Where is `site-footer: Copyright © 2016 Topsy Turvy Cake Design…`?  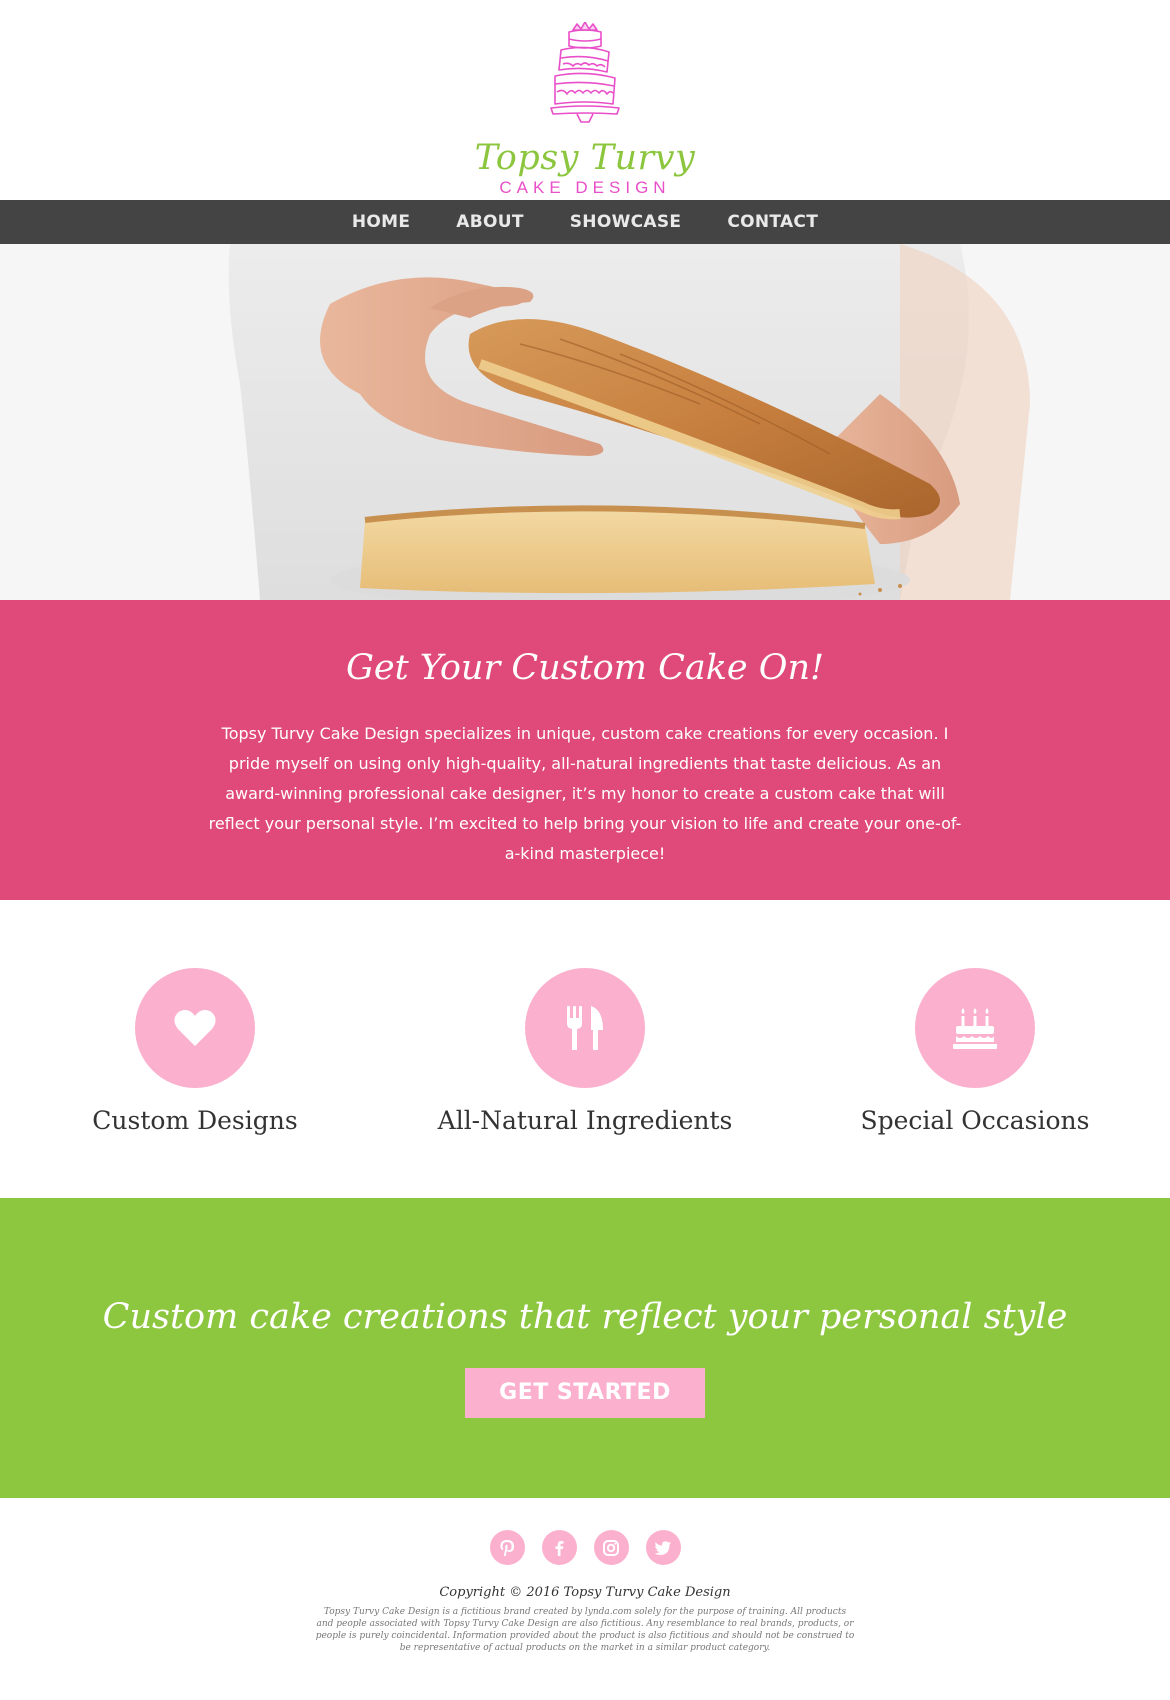
site-footer: Copyright © 2016 Topsy Turvy Cake Design… is located at coordinates (585, 1599).